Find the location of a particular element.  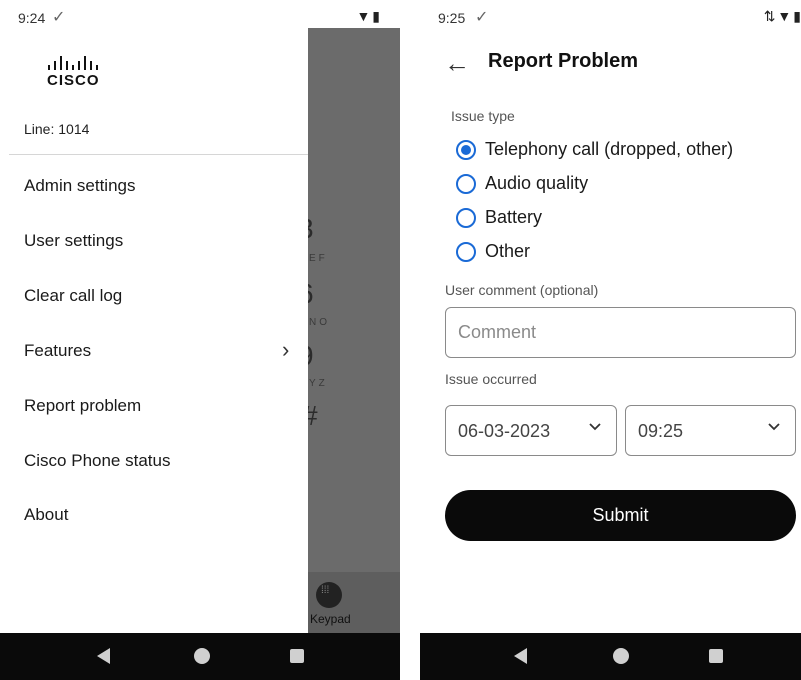

menu-item-label: Cisco Phone status is located at coordinates (97, 460).